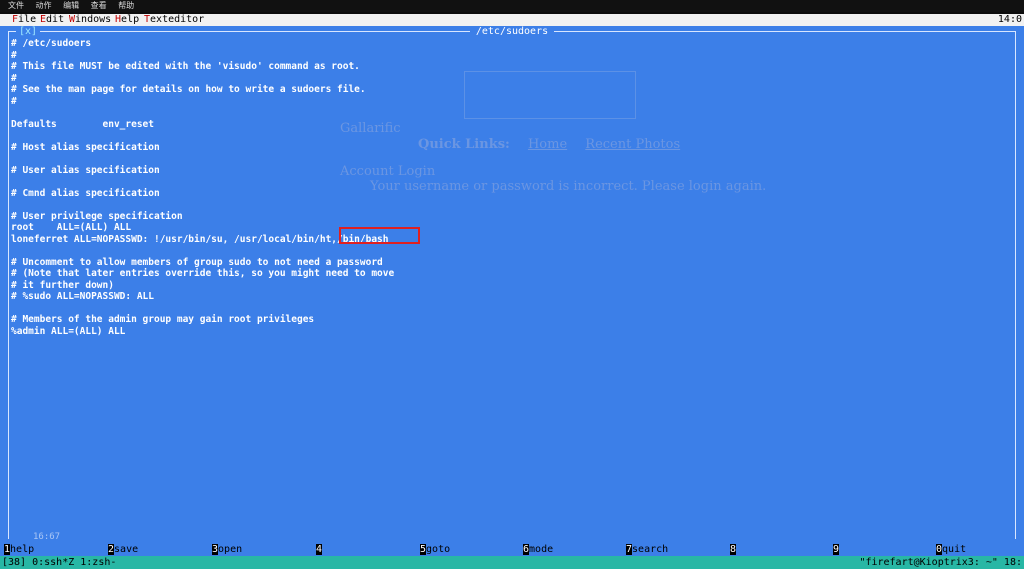 The height and width of the screenshot is (569, 1024). Describe the element at coordinates (8, 285) in the screenshot. I see `window-frame-left` at that location.